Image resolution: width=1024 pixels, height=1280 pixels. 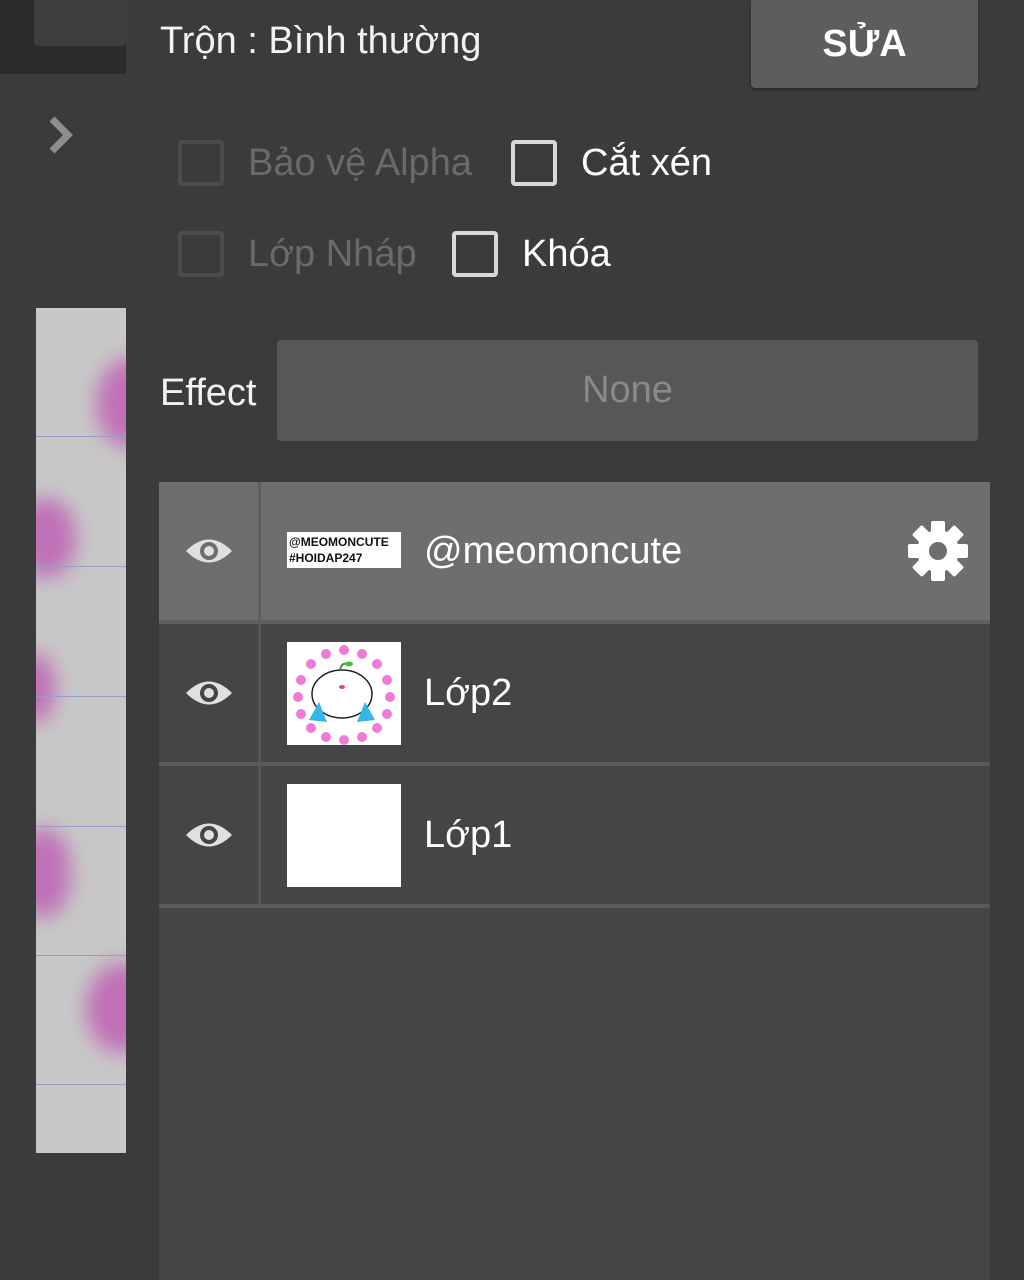 I want to click on blend-mode-label: Trộn : Bình thường, so click(x=320, y=41).